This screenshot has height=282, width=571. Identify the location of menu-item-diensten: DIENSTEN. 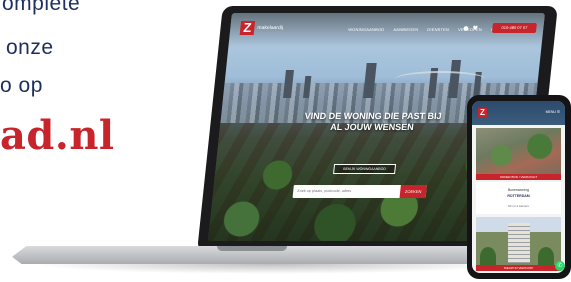
(438, 29).